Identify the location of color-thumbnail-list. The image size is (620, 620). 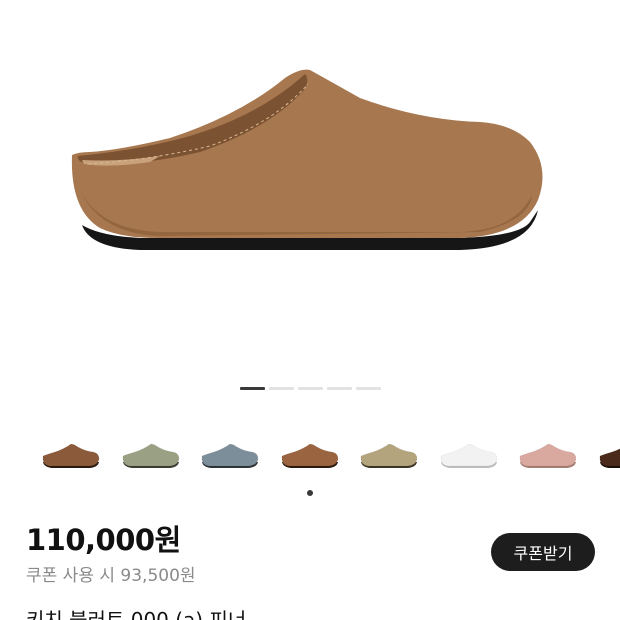
(310, 456).